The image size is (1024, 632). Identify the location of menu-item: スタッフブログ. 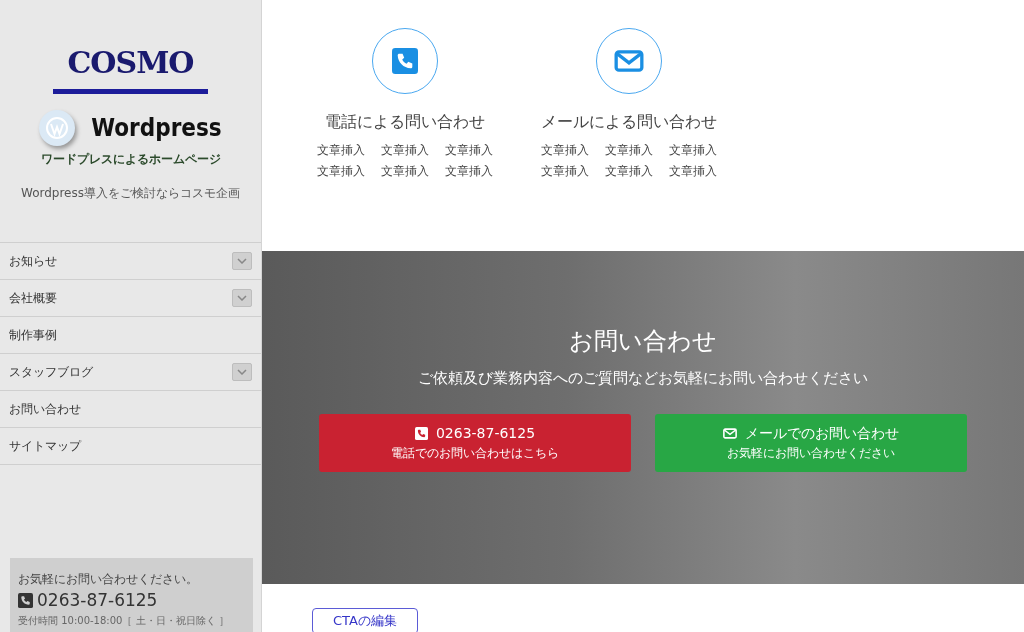
(130, 371).